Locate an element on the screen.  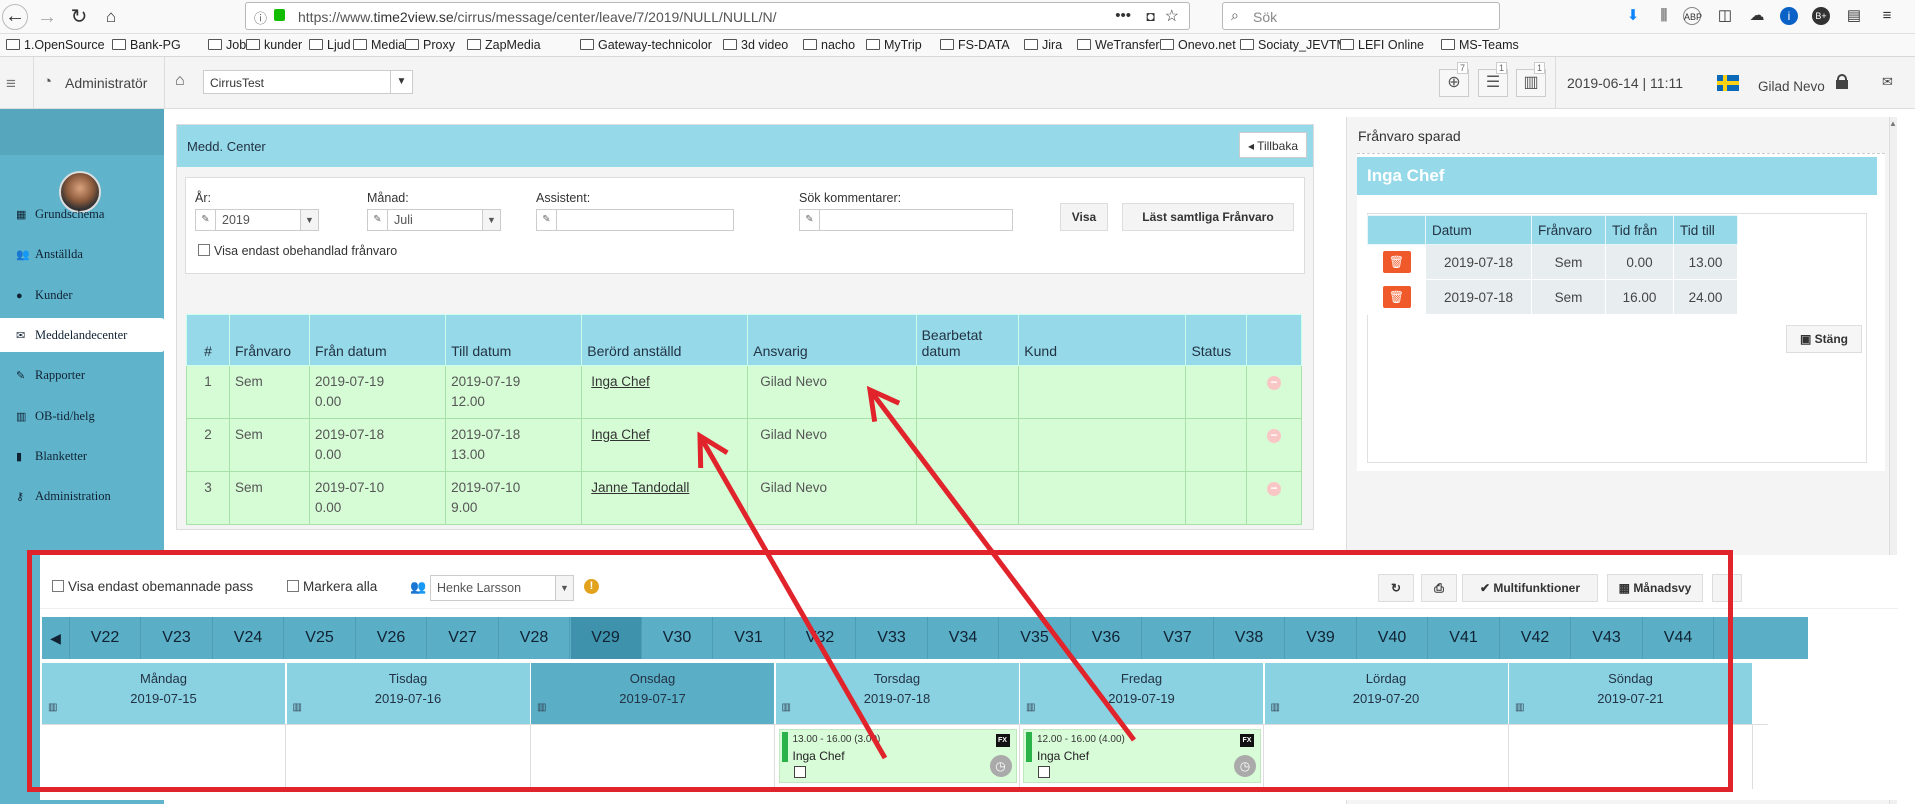
annotation-arrows is located at coordinates (916, 572).